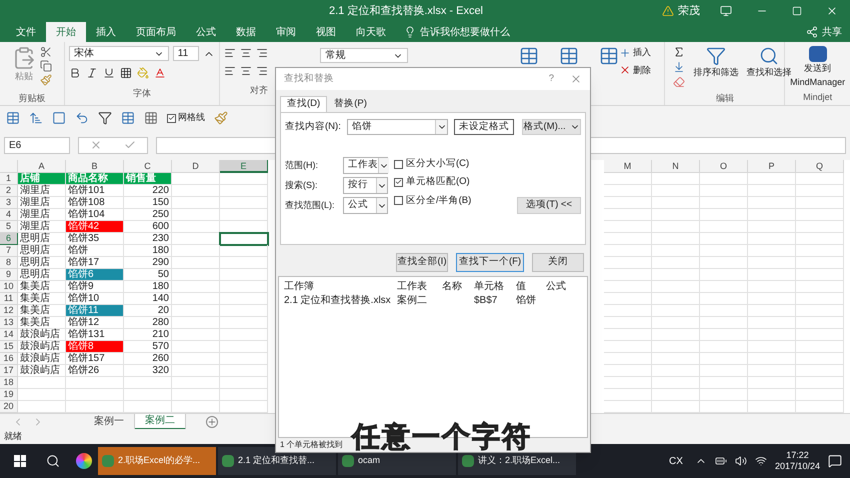 This screenshot has height=478, width=850. I want to click on table-cell: 馅饼101, so click(95, 191).